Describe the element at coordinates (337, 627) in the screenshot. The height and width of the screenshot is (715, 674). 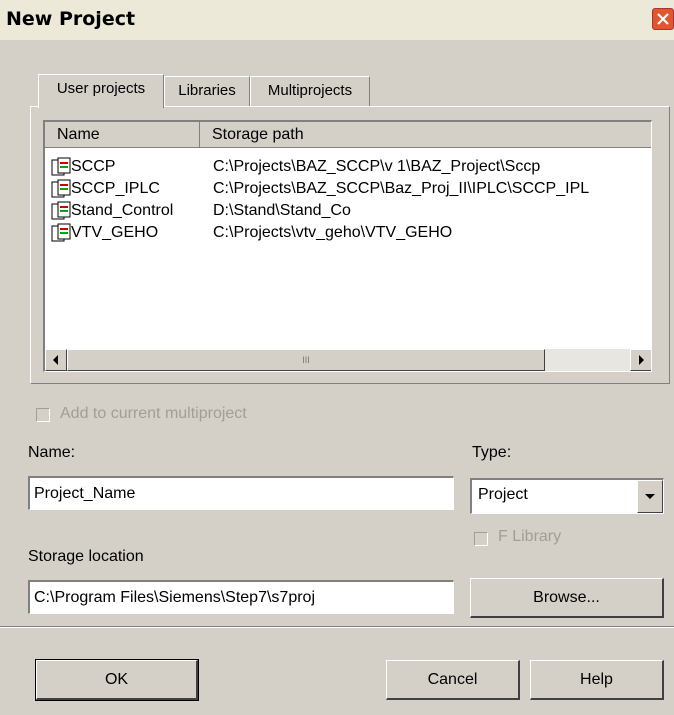
I see `separator` at that location.